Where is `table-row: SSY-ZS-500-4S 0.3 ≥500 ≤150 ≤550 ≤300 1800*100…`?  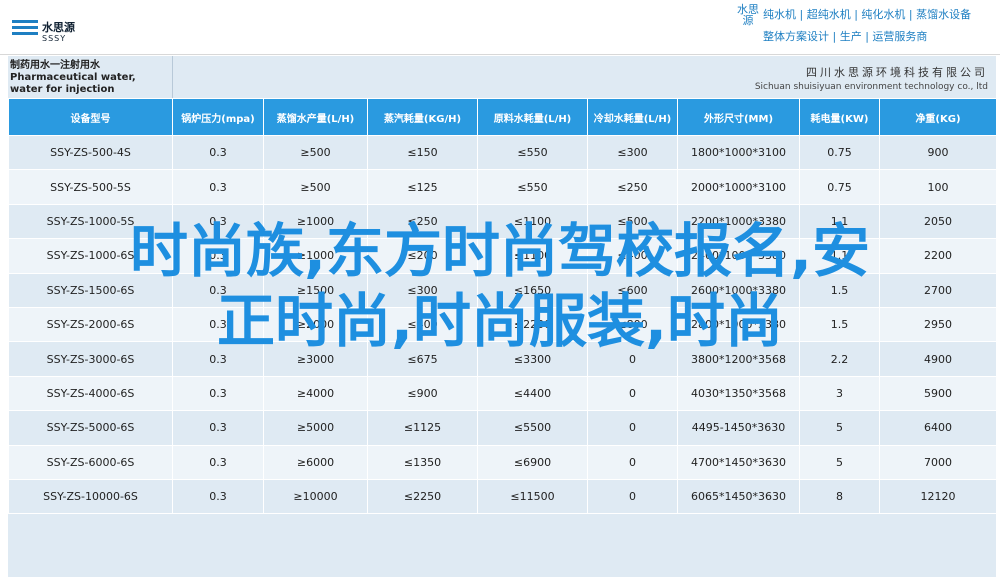
table-row: SSY-ZS-500-4S 0.3 ≥500 ≤150 ≤550 ≤300 1800*100… is located at coordinates (502, 152).